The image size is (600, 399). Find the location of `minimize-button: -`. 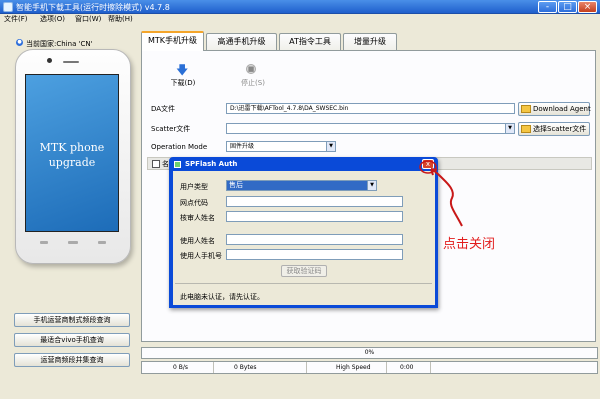

minimize-button: - is located at coordinates (547, 7).